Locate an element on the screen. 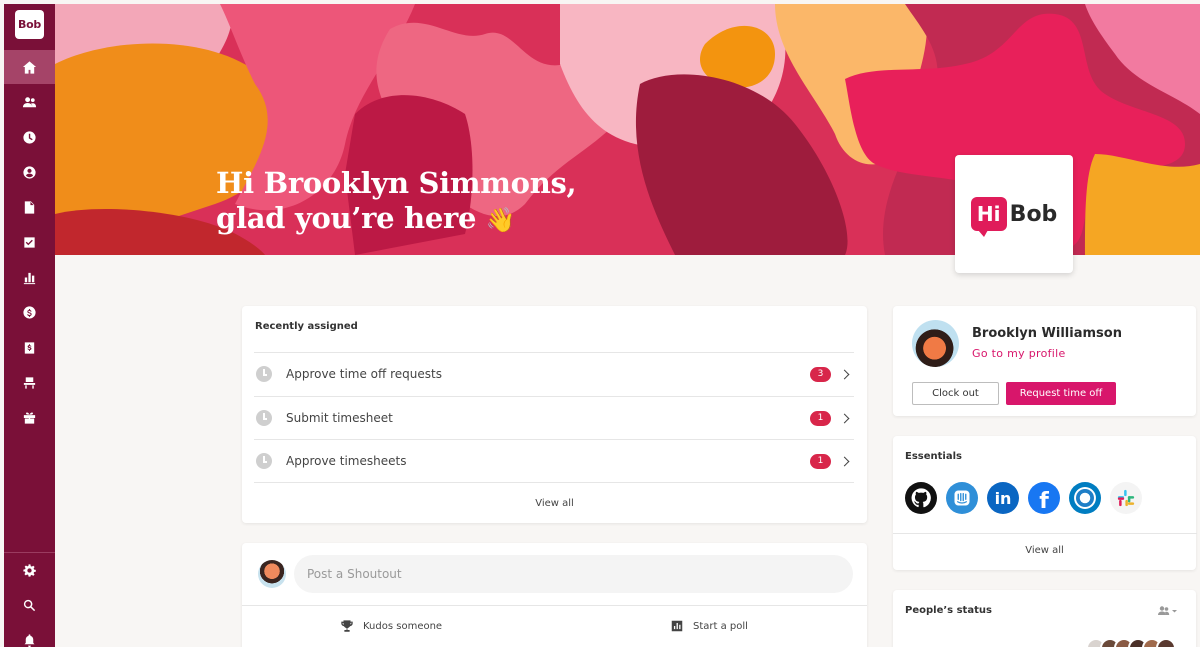 The image size is (1200, 647). recently-assigned-title: Recently assigned is located at coordinates (306, 326).